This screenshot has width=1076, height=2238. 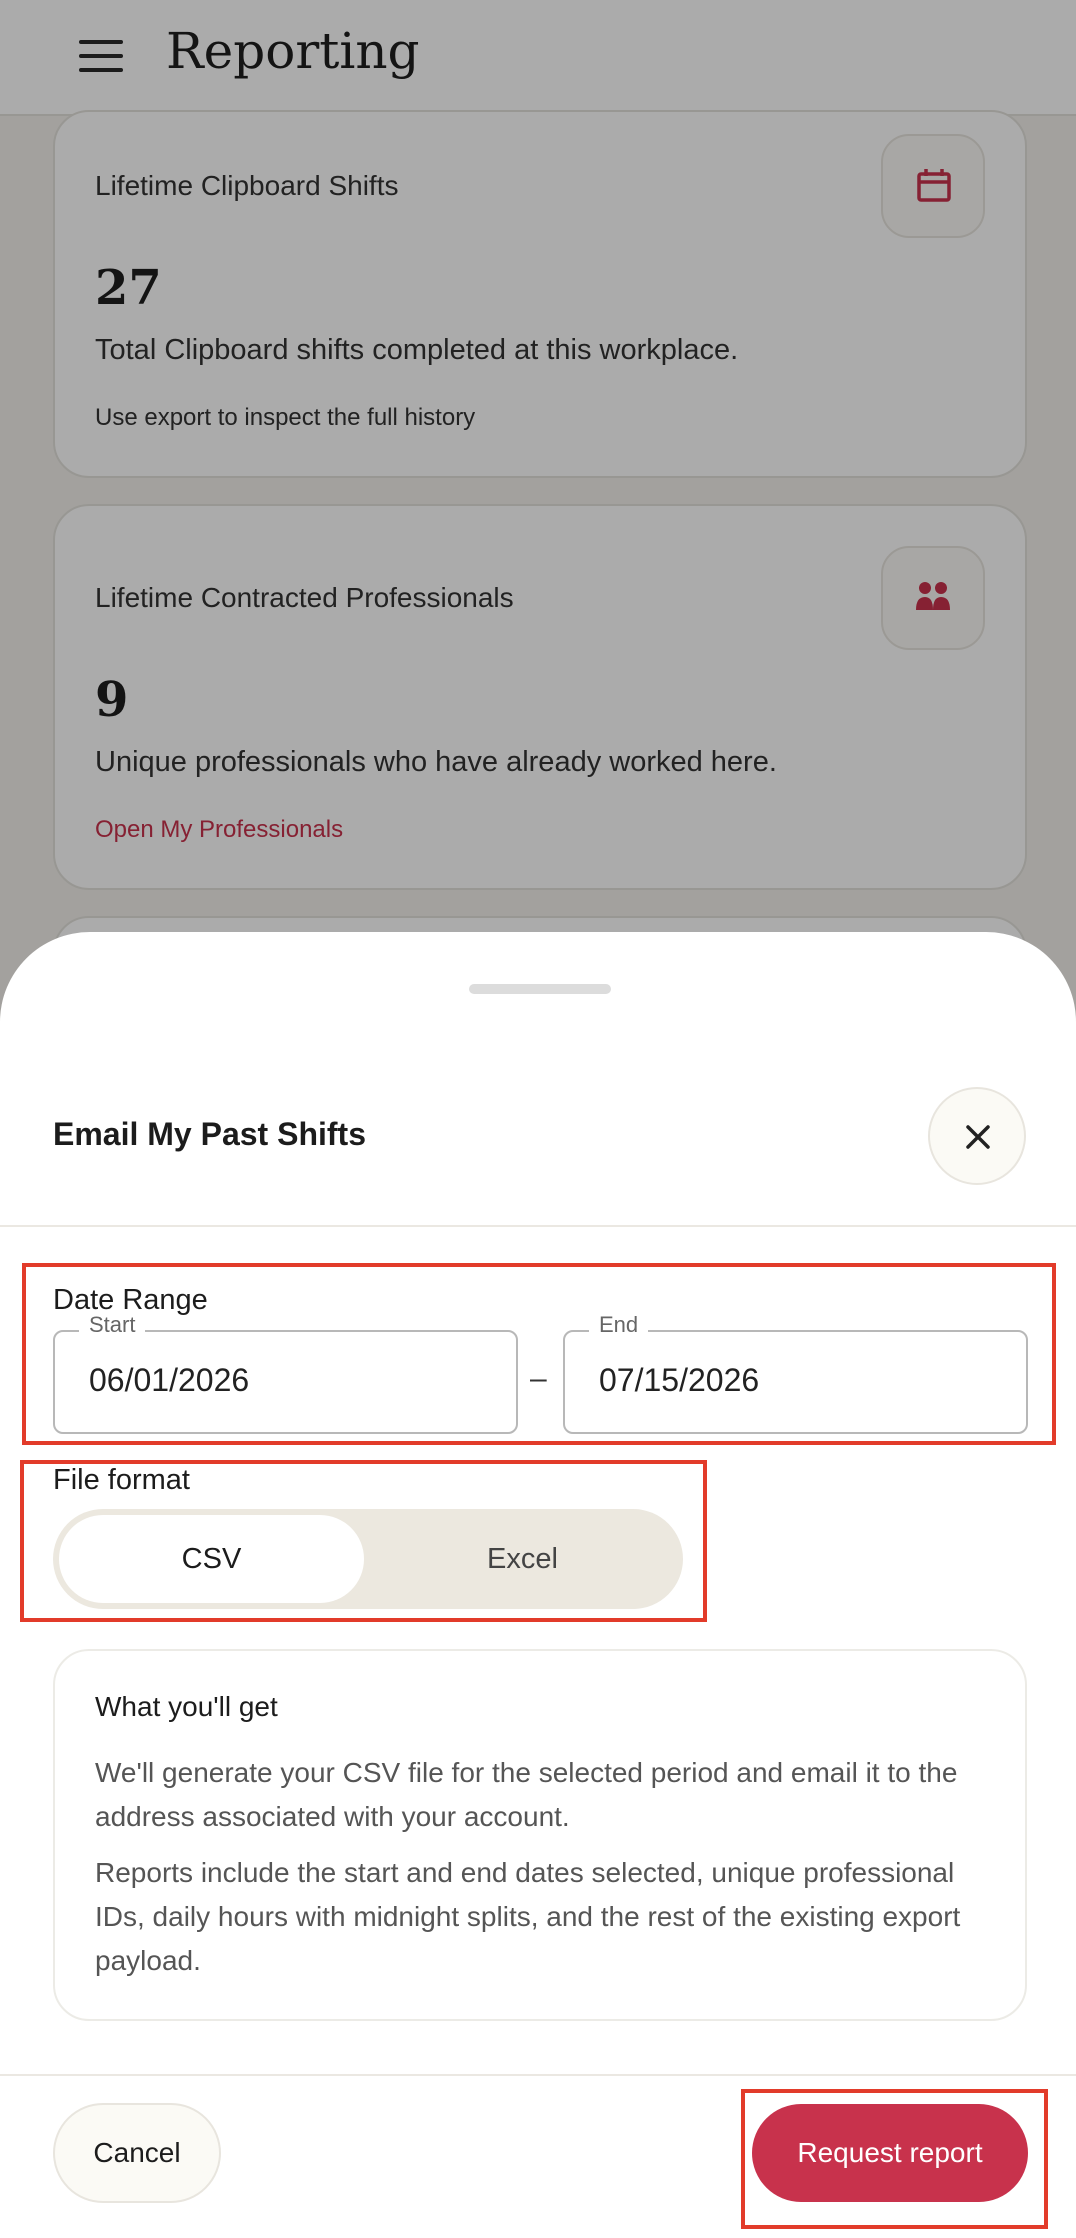 What do you see at coordinates (211, 1559) in the screenshot?
I see `format-option-csv: CSV` at bounding box center [211, 1559].